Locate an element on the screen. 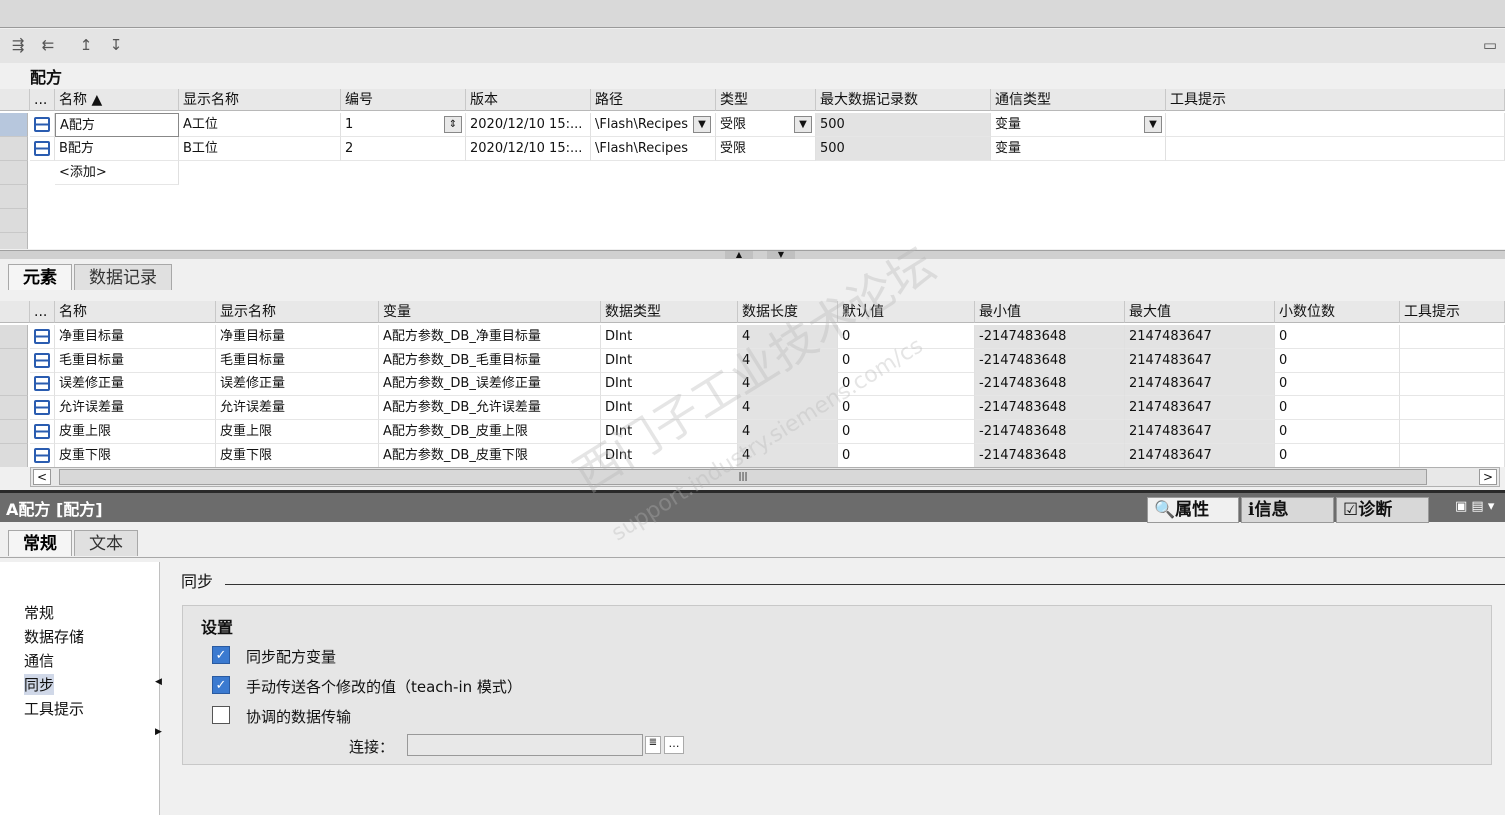 This screenshot has height=815, width=1505. nav-item-tooltip: 工具提示 is located at coordinates (54, 708).